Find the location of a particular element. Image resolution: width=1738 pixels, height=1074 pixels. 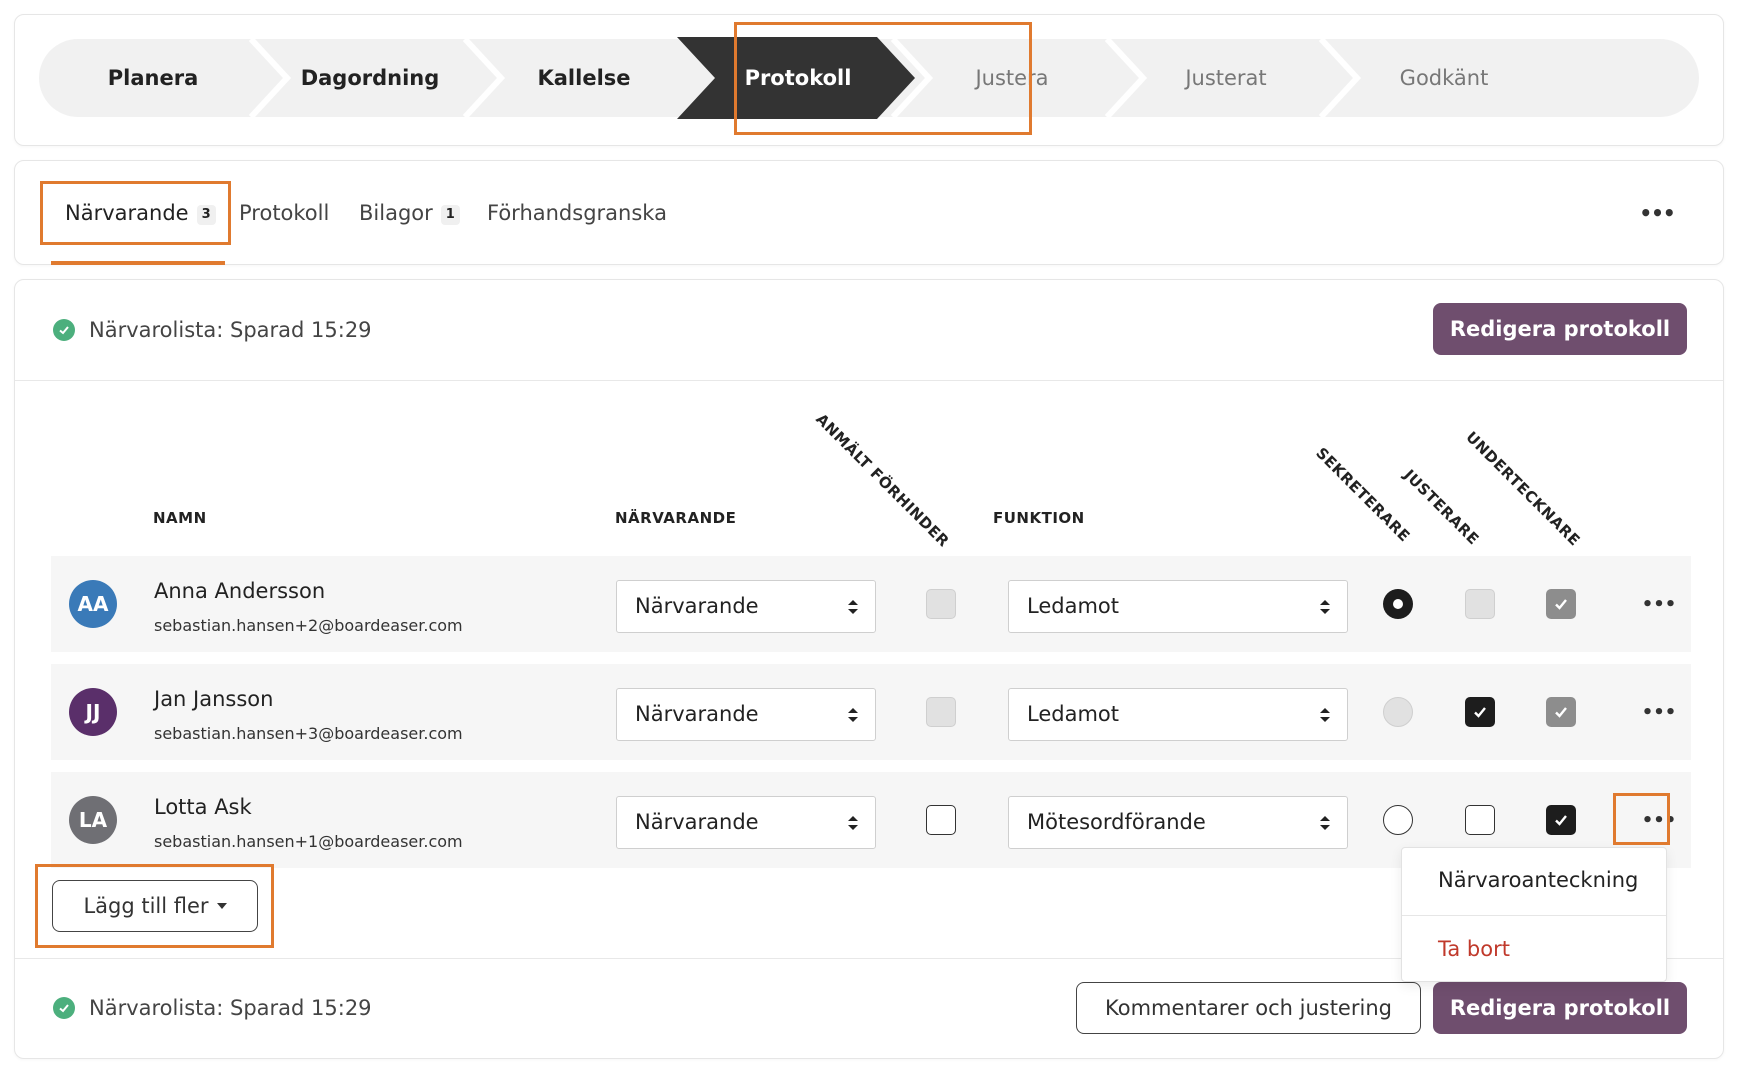

tabs-more-icon: ••• is located at coordinates (1657, 213).